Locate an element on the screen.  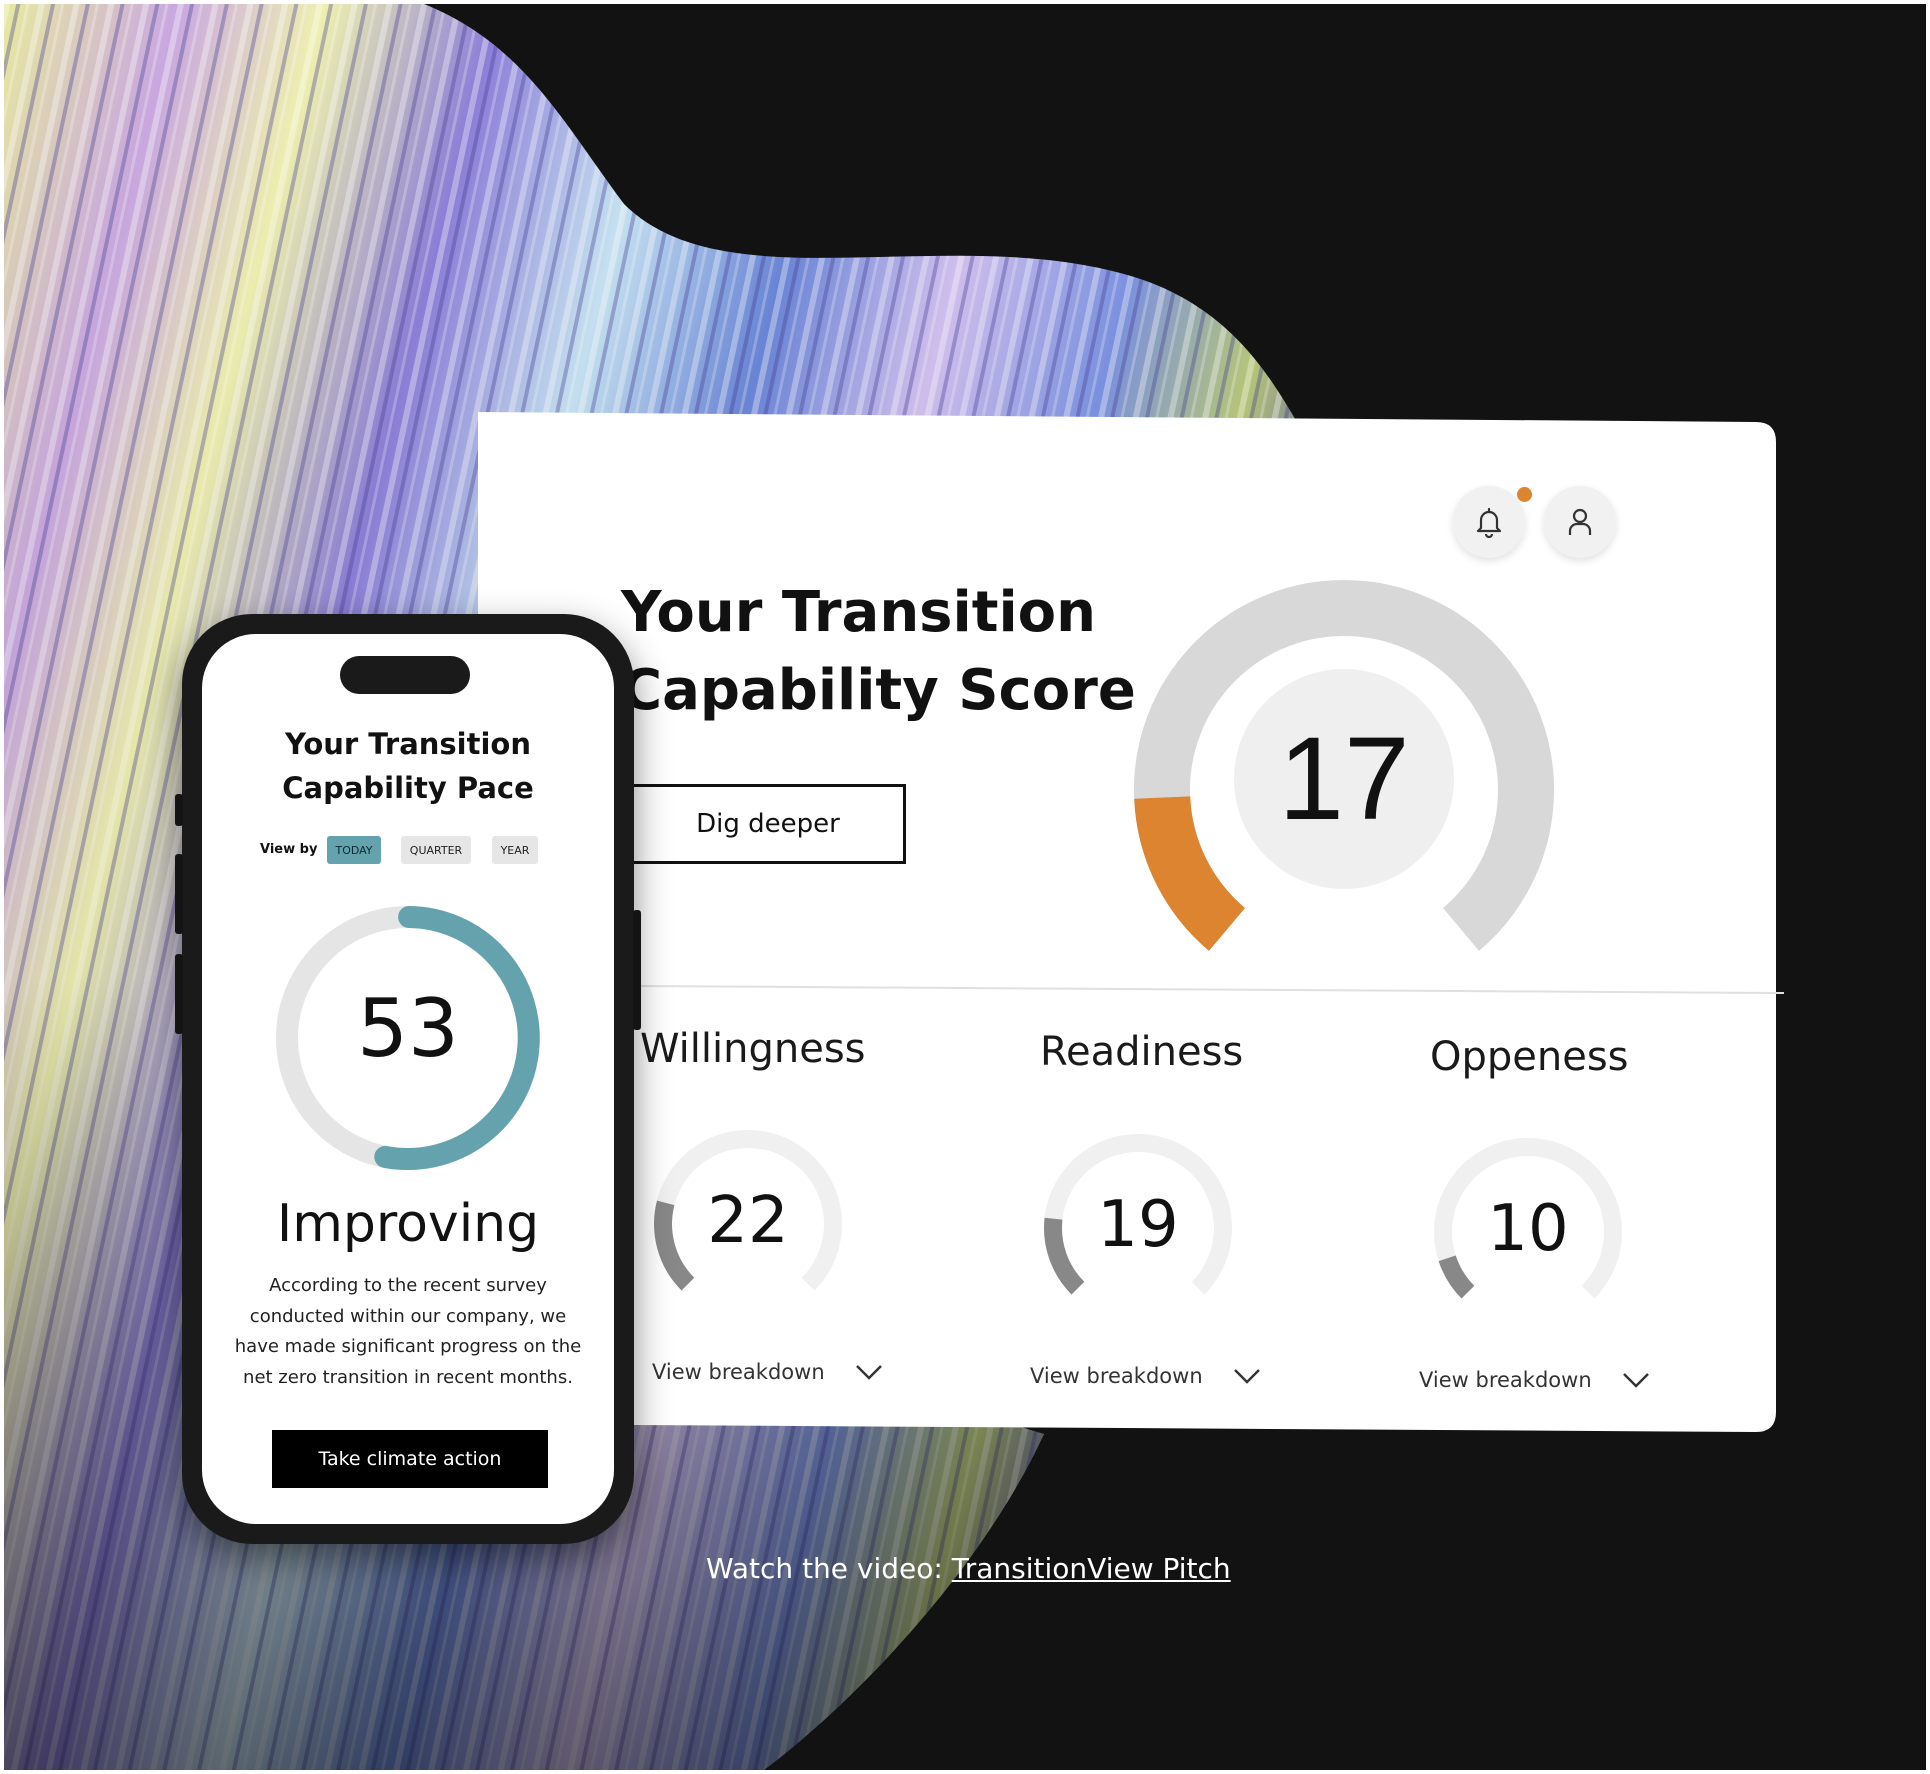
video-caption-prefix: Watch the video: is located at coordinates (829, 1568).